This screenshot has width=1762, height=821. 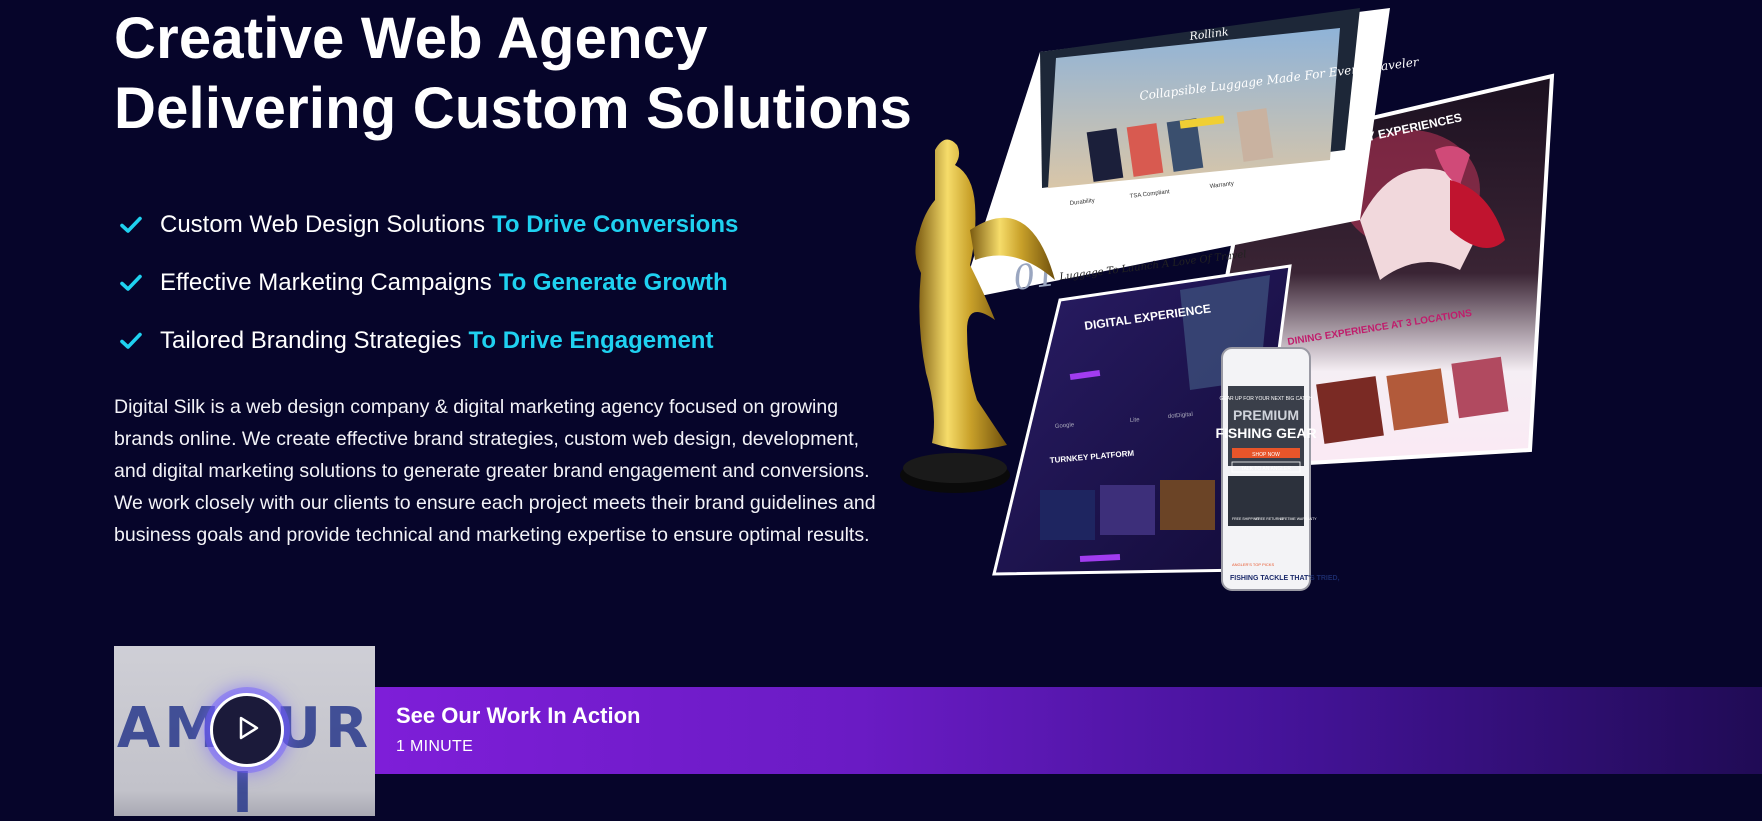 I want to click on video-thumbnail: AMOUR I, so click(x=244, y=731).